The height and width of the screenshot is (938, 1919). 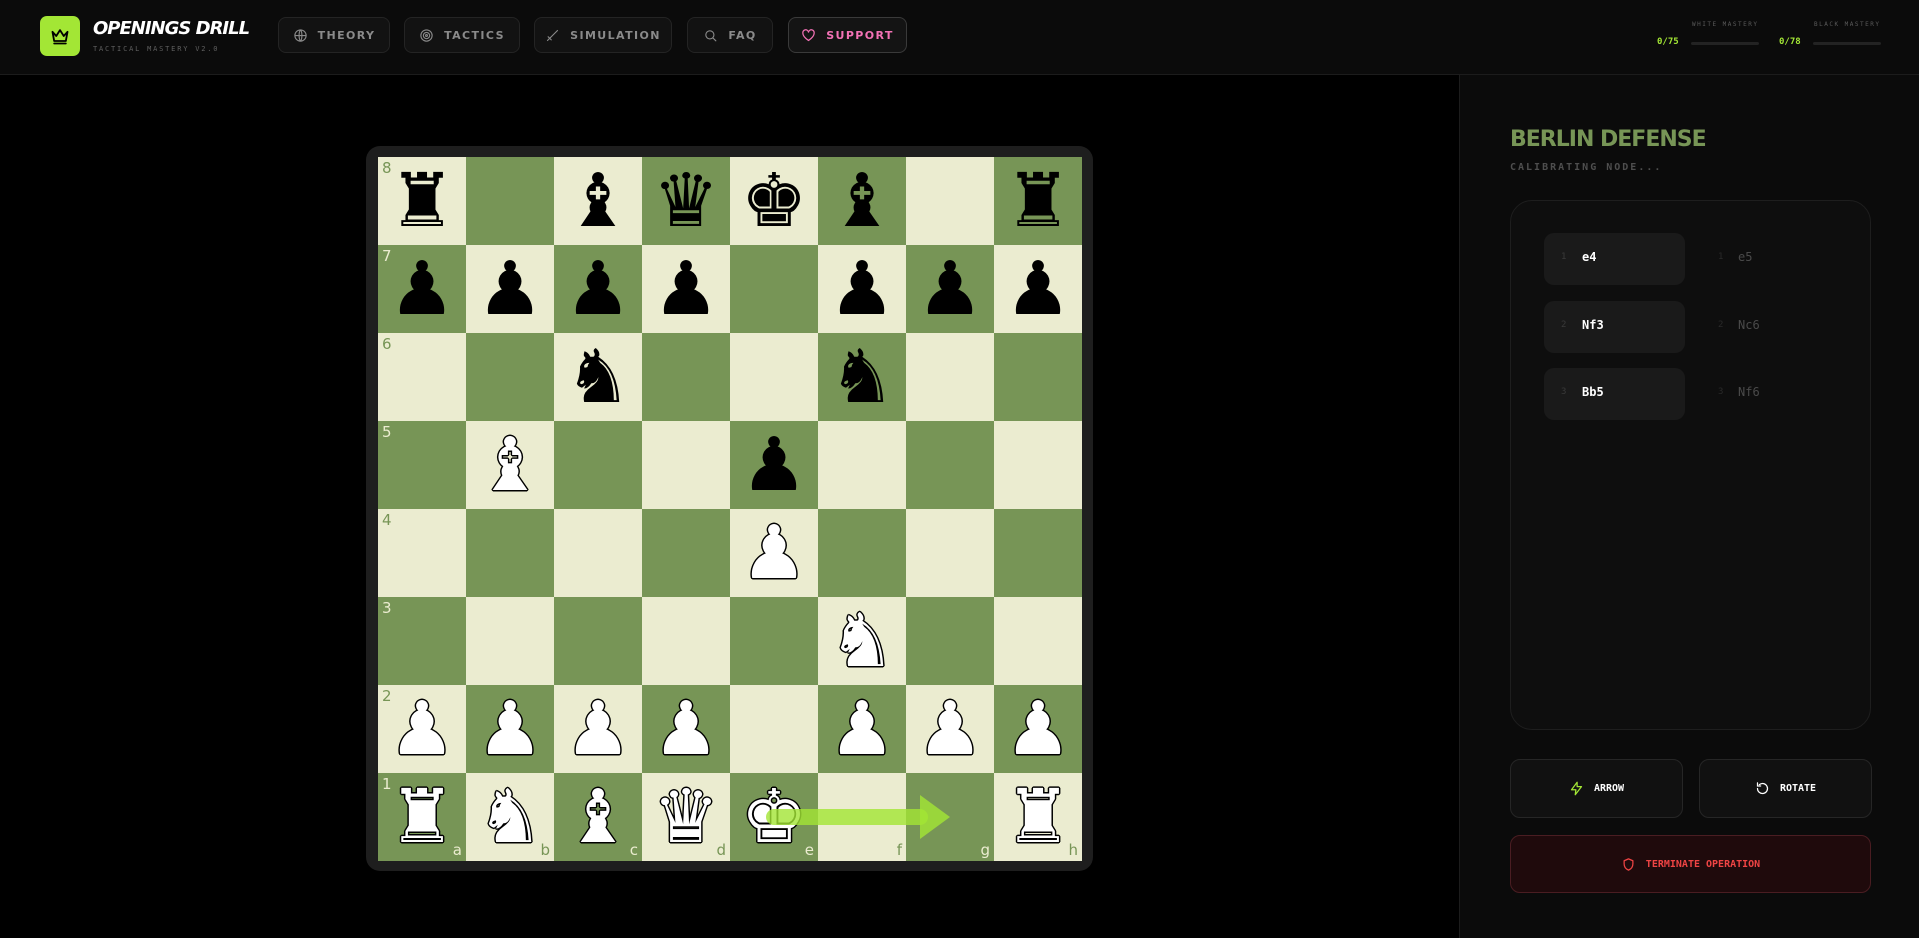 What do you see at coordinates (422, 641) in the screenshot?
I see `square-a3: 3` at bounding box center [422, 641].